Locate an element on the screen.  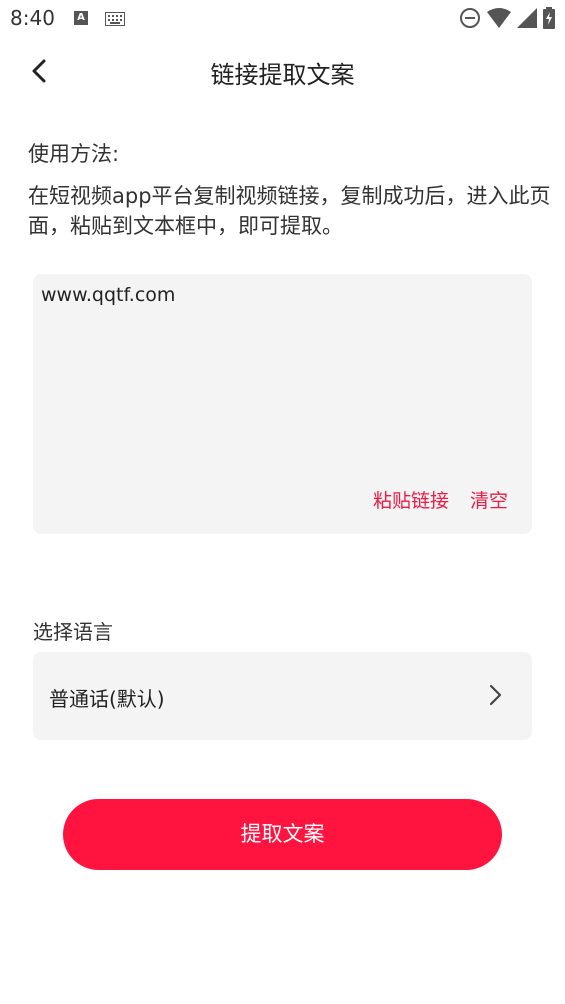
page-title: 链接提取文案 is located at coordinates (282, 75).